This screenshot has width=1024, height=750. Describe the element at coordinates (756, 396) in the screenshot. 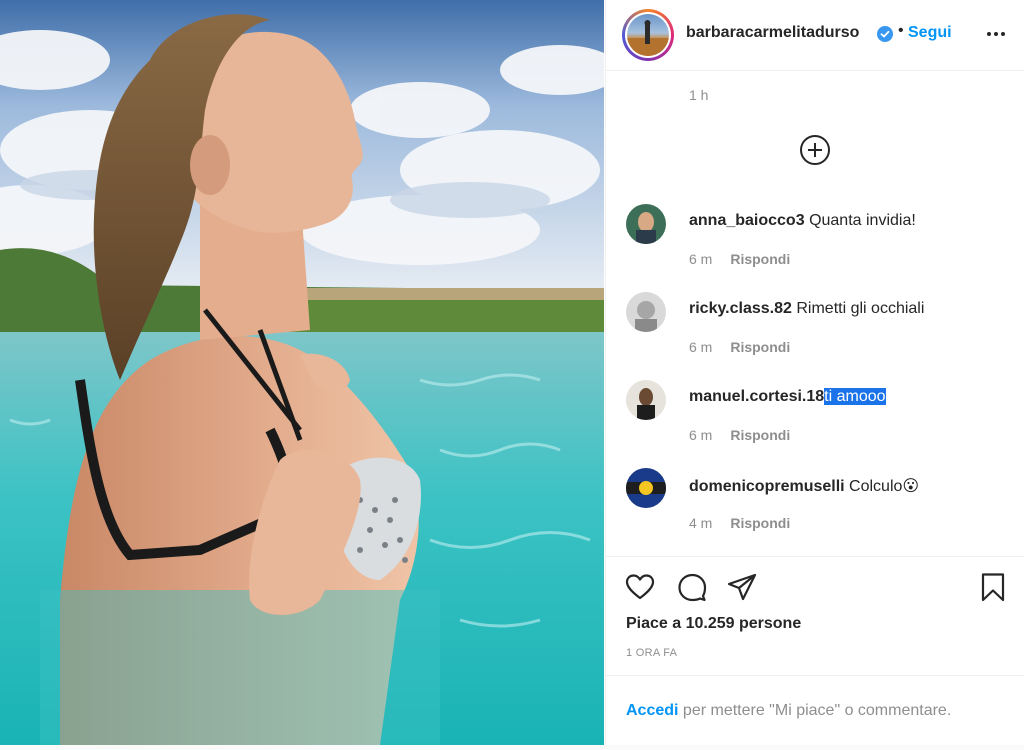

I see `comment-username: manuel.cortesi.18` at that location.